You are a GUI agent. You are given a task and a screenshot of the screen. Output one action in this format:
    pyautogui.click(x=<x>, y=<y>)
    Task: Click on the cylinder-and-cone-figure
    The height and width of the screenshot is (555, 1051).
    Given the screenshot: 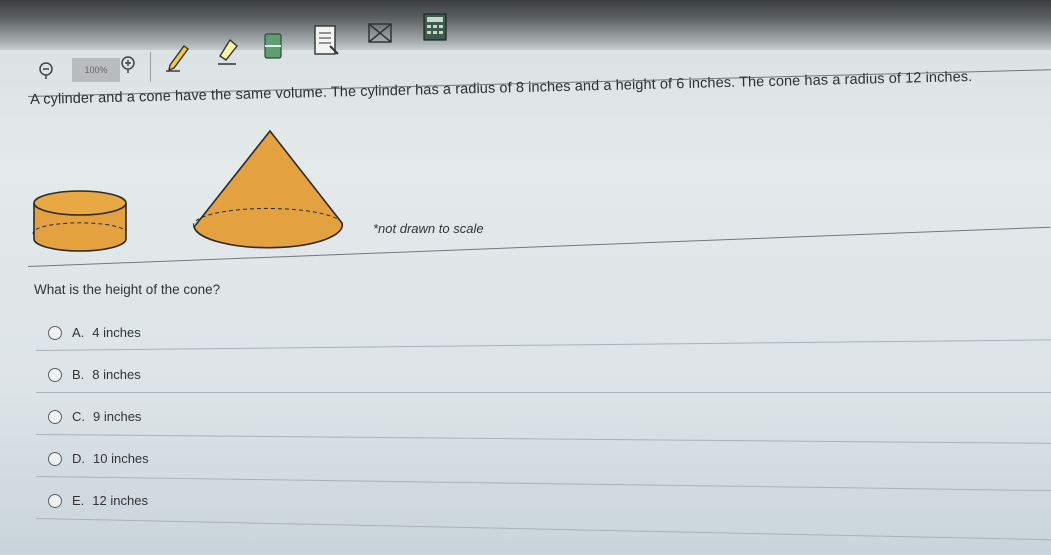 What is the action you would take?
    pyautogui.click(x=188, y=190)
    